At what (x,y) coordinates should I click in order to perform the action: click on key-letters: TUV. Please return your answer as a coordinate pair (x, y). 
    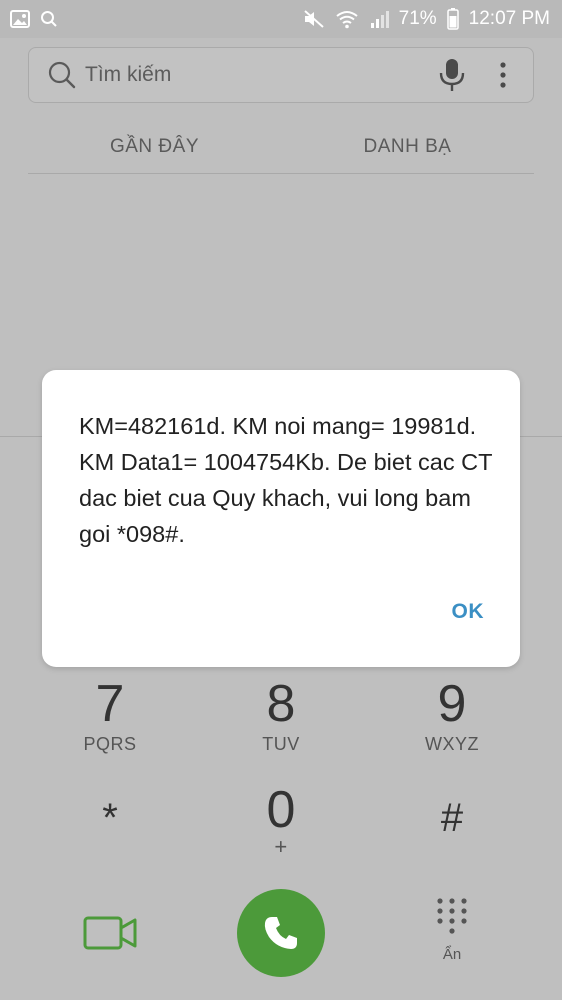
    Looking at the image, I should click on (281, 744).